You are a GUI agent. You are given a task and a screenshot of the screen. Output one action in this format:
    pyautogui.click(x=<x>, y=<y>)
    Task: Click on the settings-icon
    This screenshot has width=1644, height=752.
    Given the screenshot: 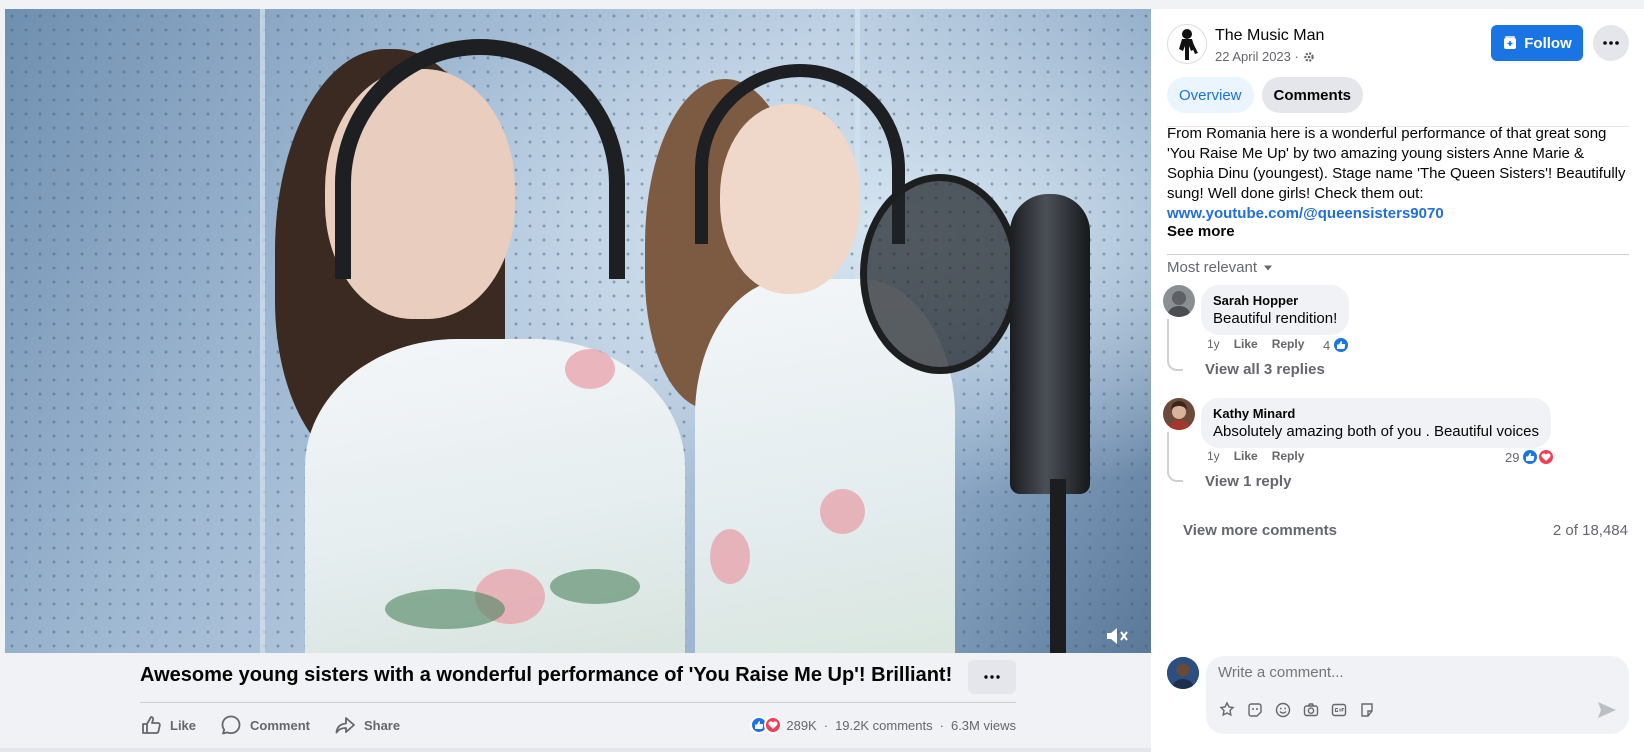 What is the action you would take?
    pyautogui.click(x=1309, y=56)
    